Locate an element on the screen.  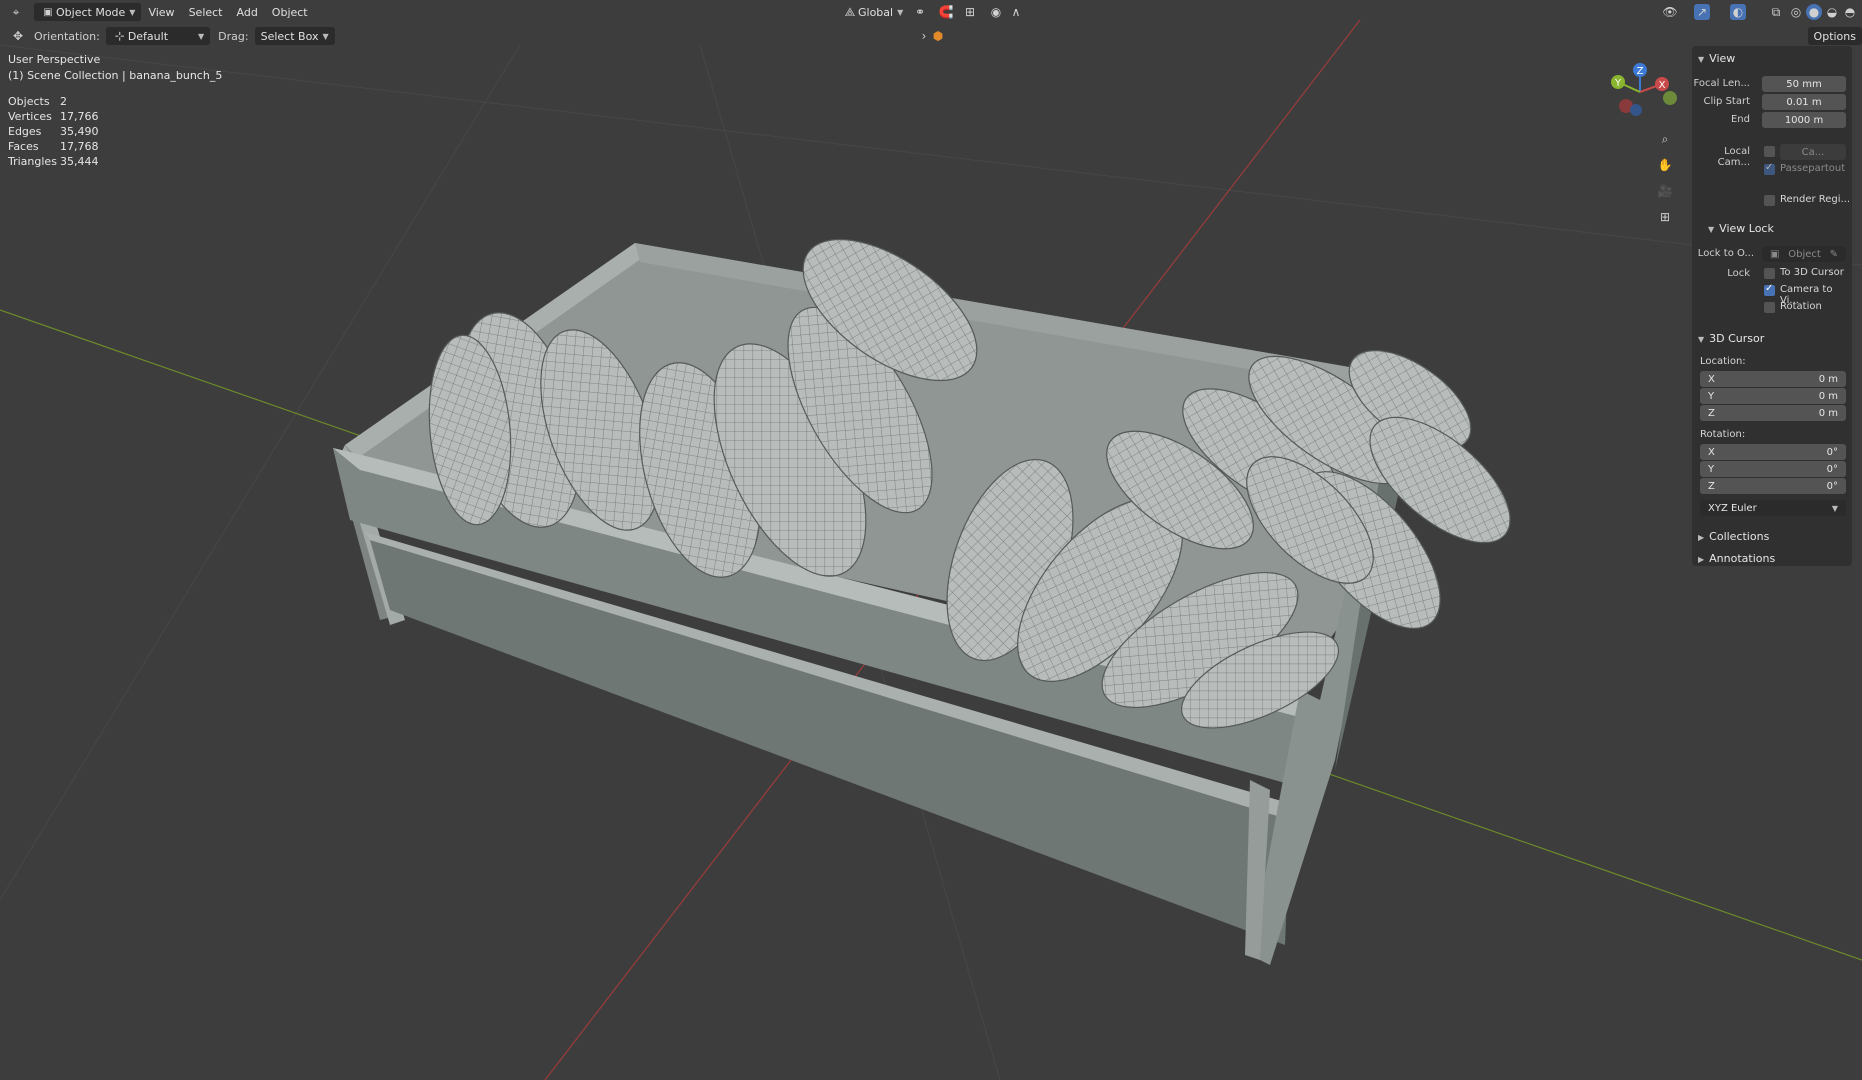
move-tool-icon: ✥ is located at coordinates (18, 36).